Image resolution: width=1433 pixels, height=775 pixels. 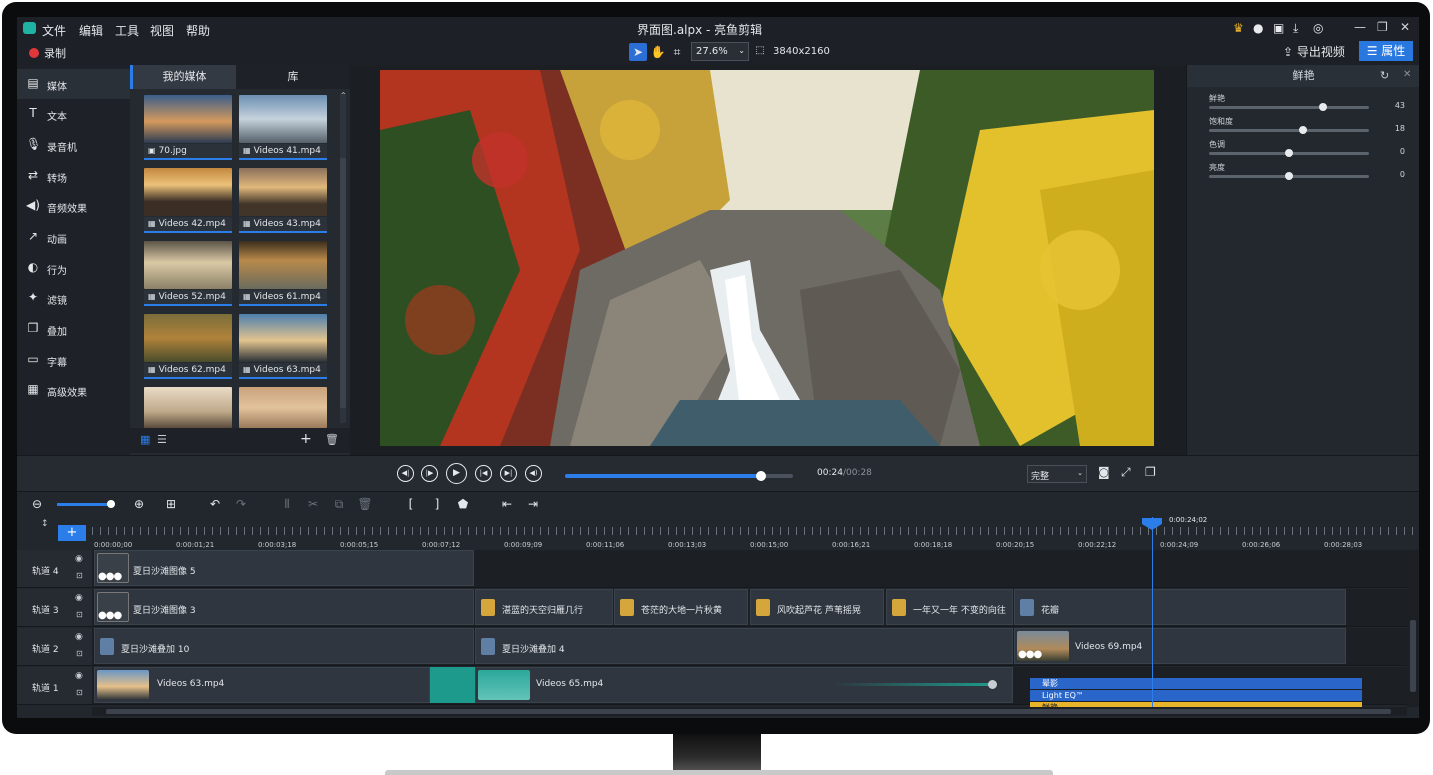 I want to click on effect-bar-light-eq: Light EQ™, so click(x=1196, y=695).